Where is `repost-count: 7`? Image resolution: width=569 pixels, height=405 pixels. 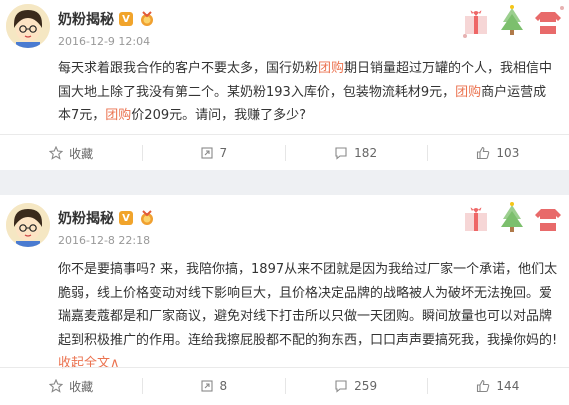
repost-count: 7 is located at coordinates (223, 153).